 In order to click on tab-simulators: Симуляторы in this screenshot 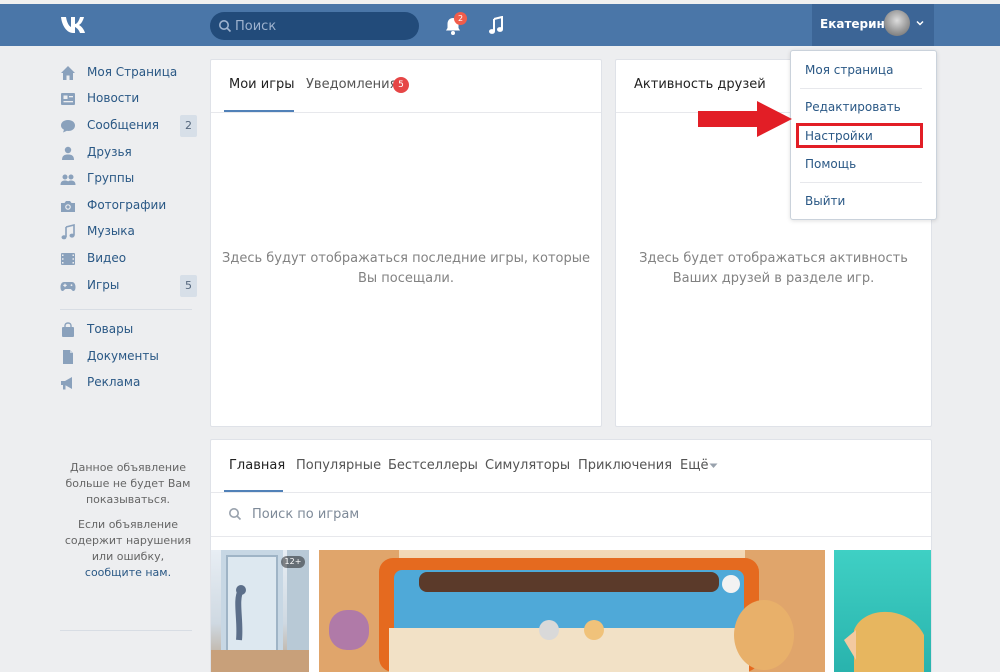, I will do `click(527, 465)`.